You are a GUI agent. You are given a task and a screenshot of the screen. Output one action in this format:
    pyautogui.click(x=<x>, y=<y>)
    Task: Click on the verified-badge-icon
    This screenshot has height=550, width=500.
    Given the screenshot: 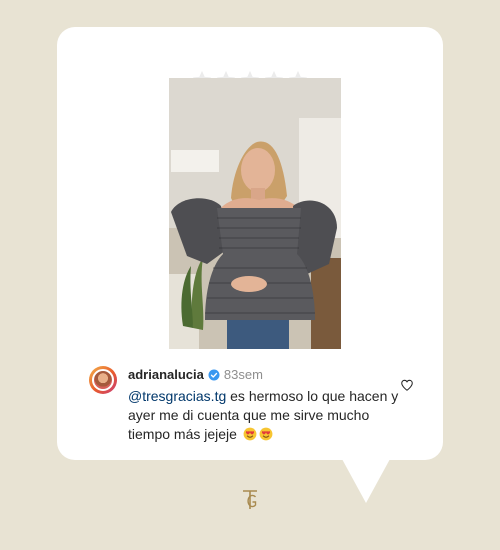 What is the action you would take?
    pyautogui.click(x=214, y=374)
    